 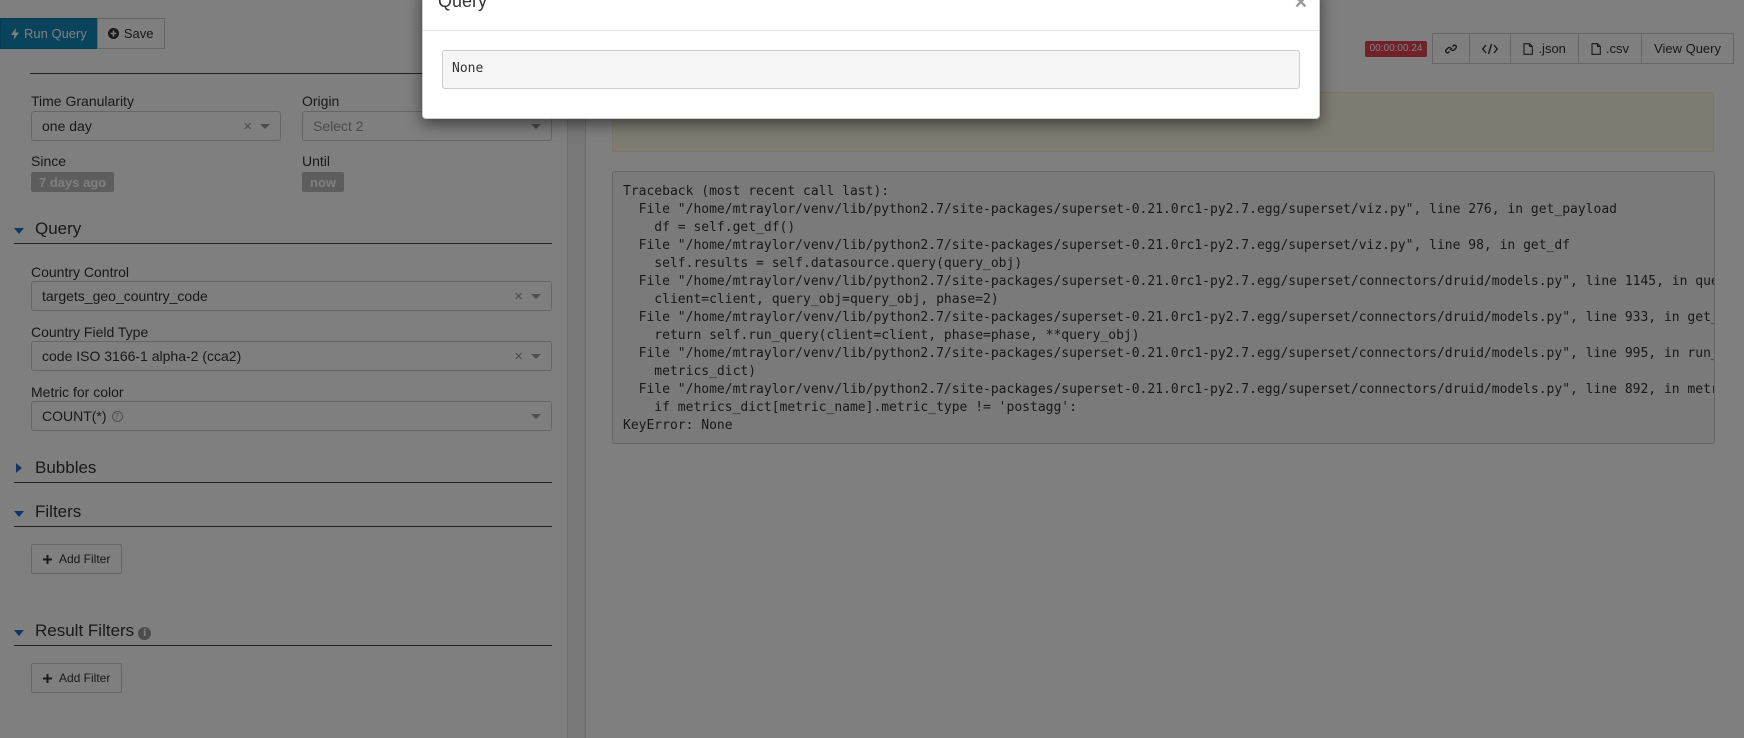 What do you see at coordinates (871, 30) in the screenshot?
I see `modal-divider` at bounding box center [871, 30].